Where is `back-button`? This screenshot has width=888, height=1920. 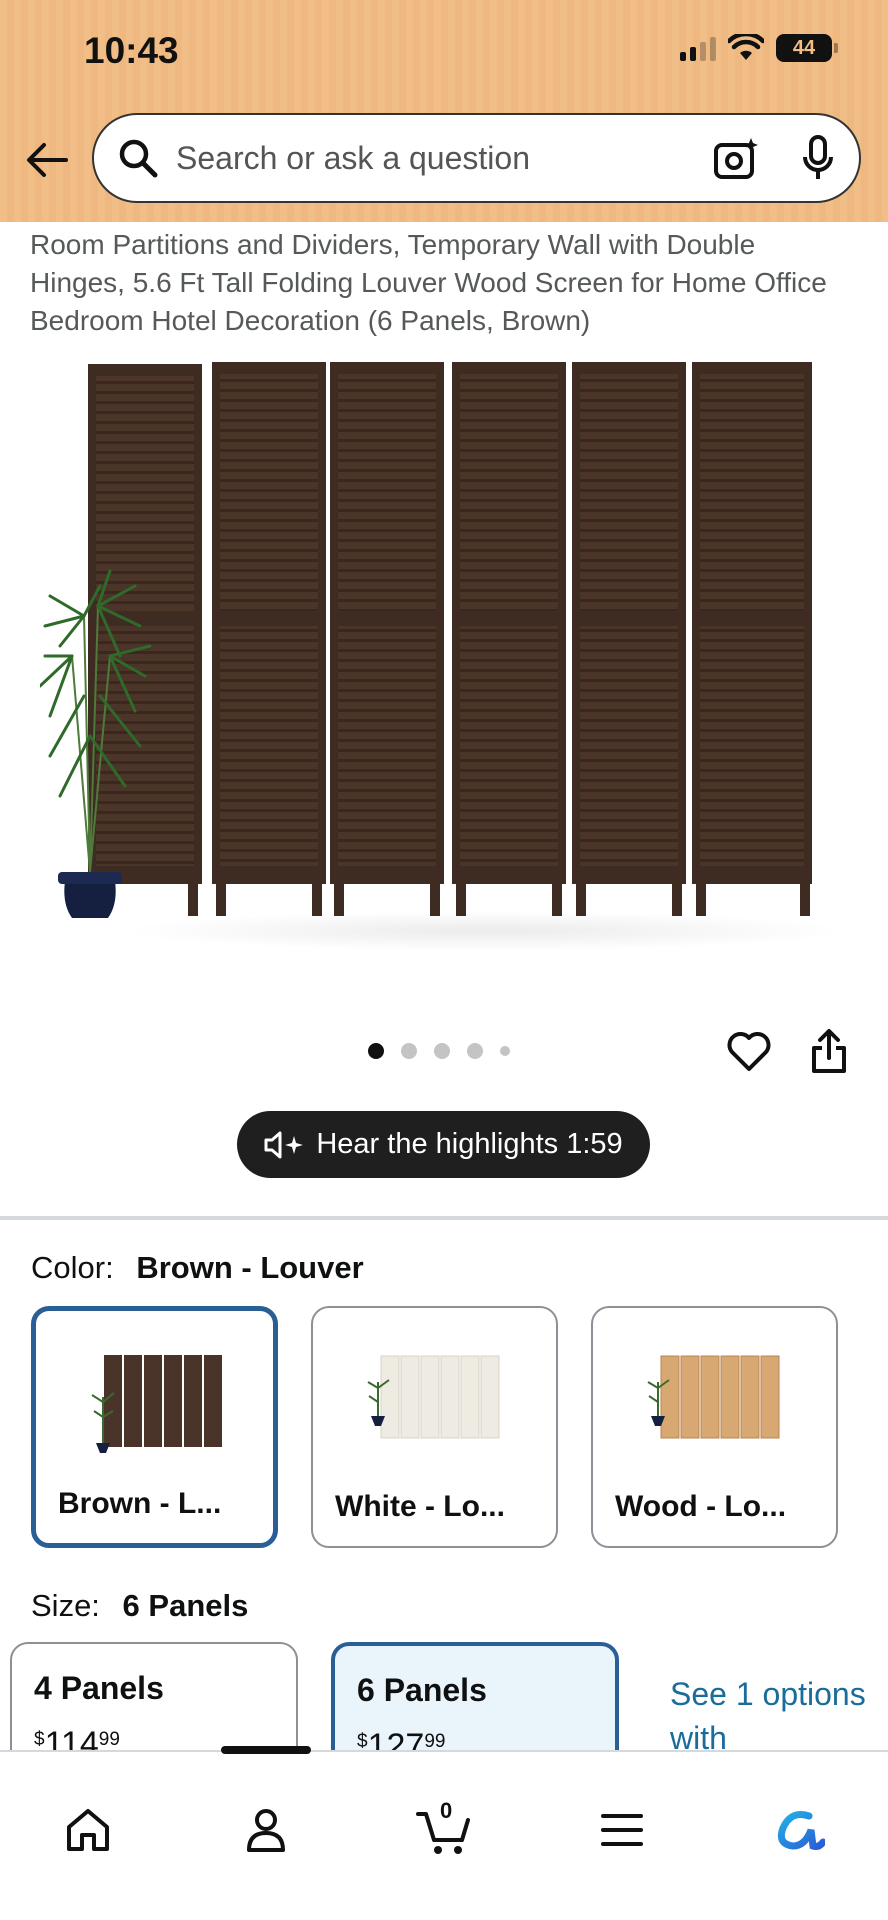 back-button is located at coordinates (47, 160).